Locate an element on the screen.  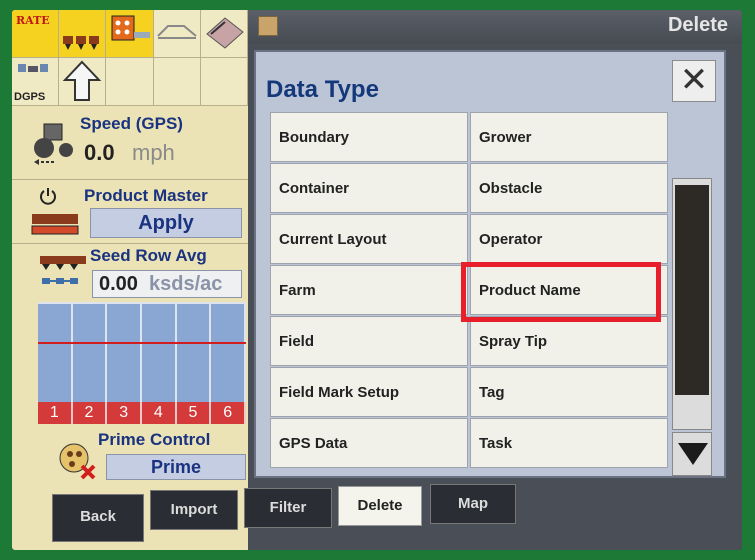
seed-rows-icon is located at coordinates (63, 270).